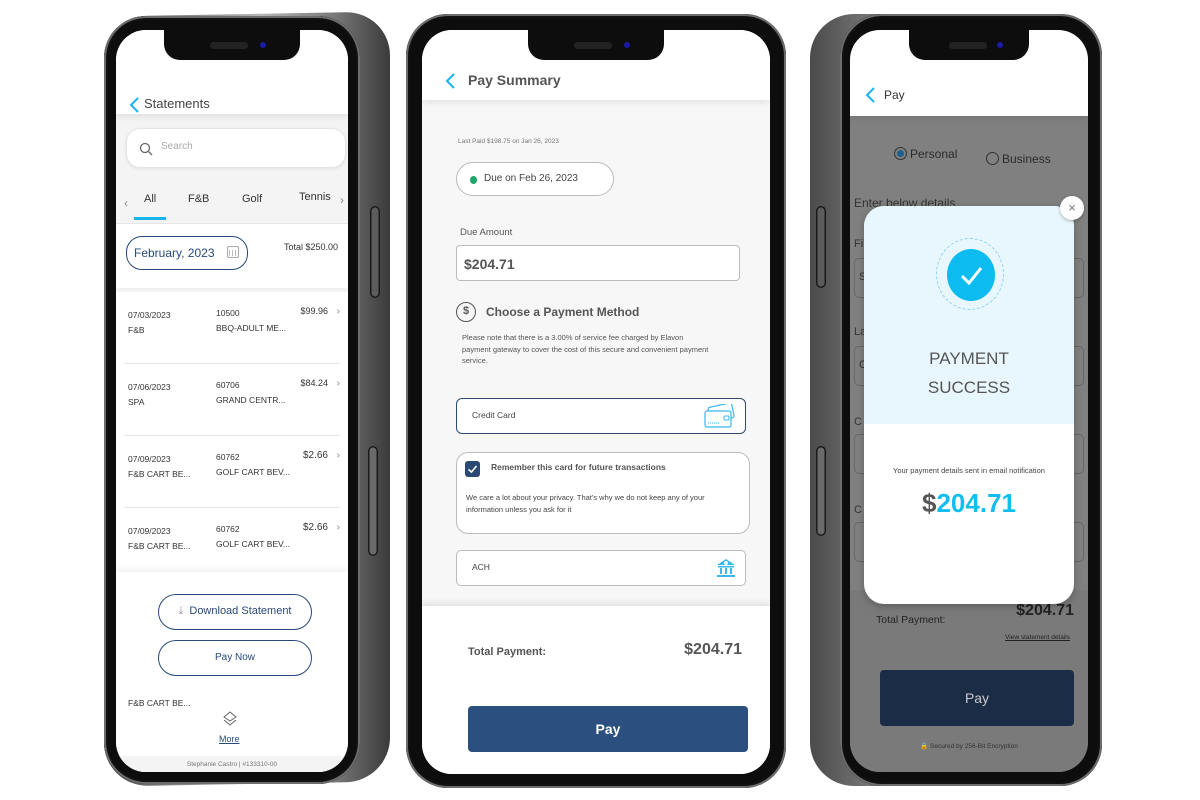 Image resolution: width=1200 pixels, height=800 pixels. I want to click on currency-symbol: $, so click(929, 503).